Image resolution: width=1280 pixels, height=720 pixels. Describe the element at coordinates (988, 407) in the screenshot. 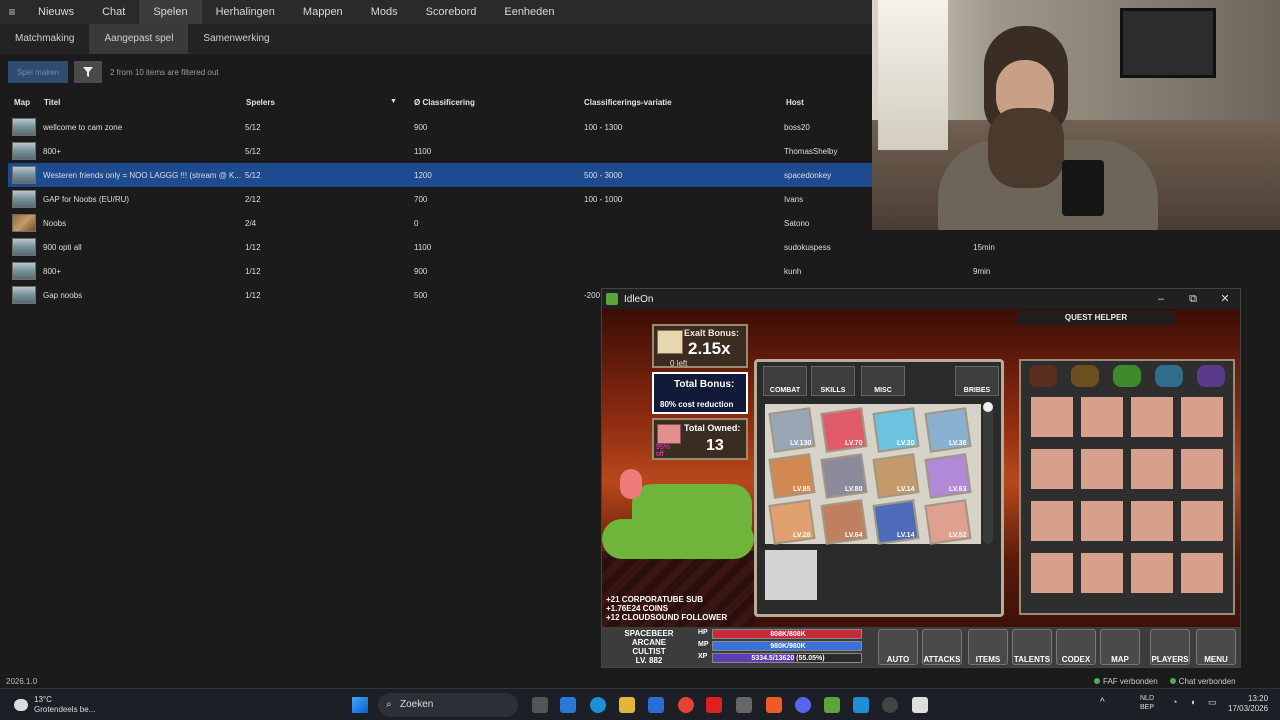

I see `scroll-knob` at that location.